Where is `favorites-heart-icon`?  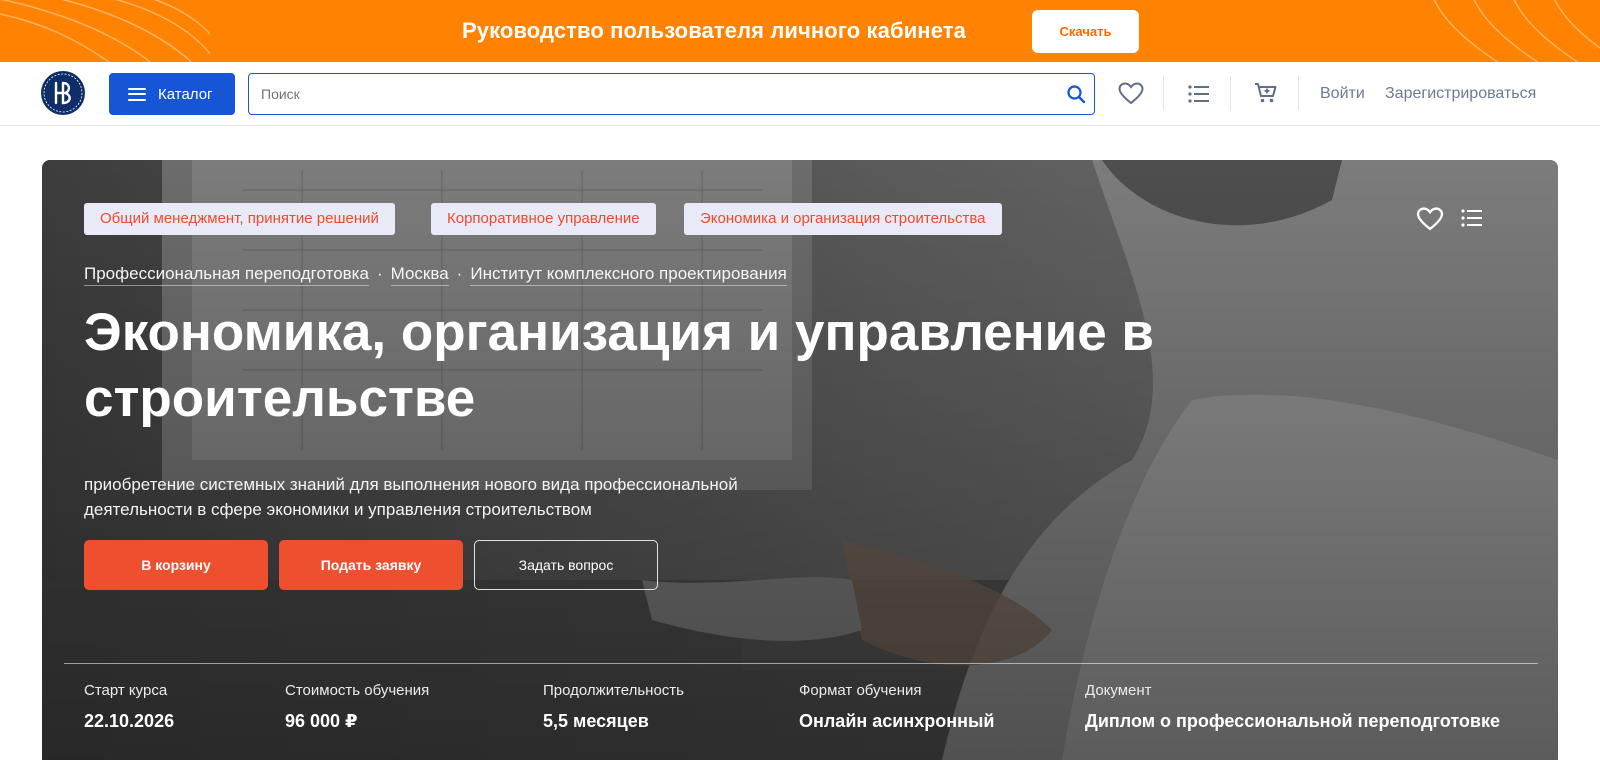
favorites-heart-icon is located at coordinates (1131, 94).